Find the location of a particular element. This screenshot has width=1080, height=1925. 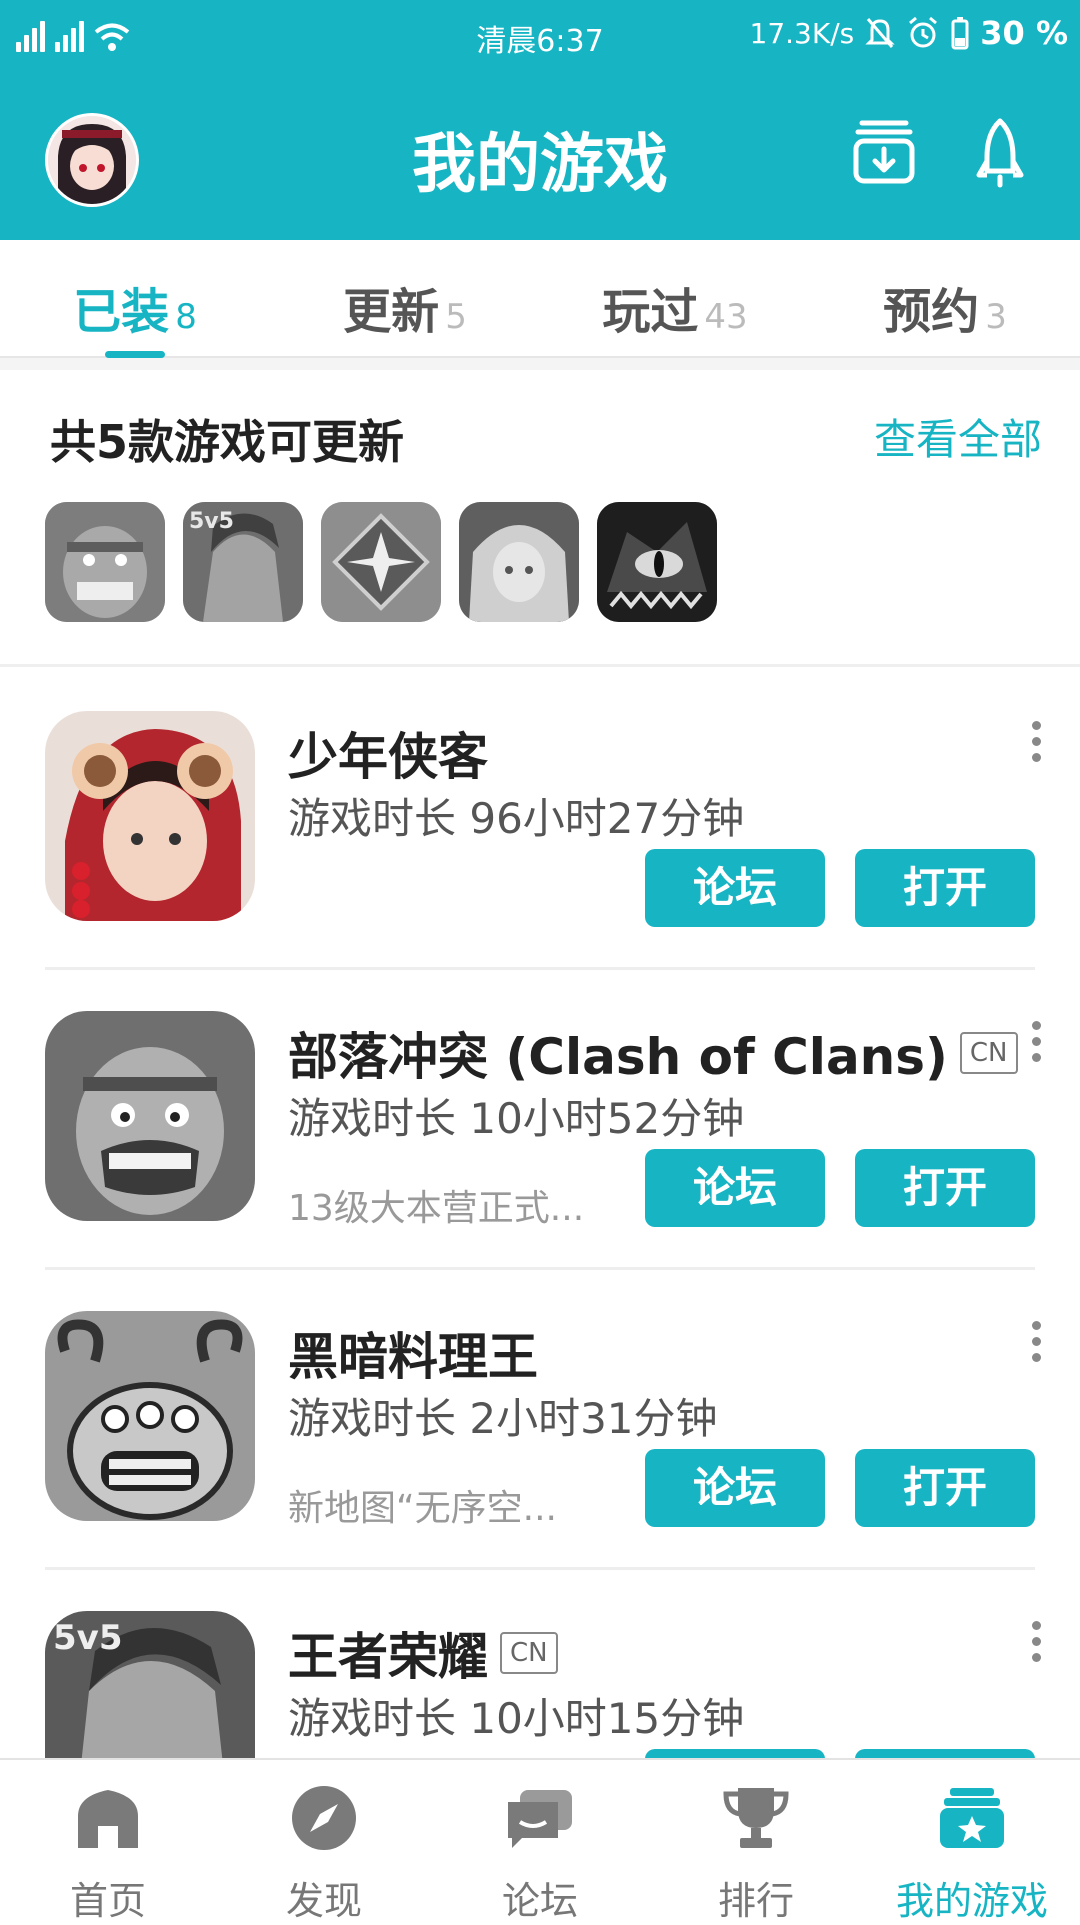

app-header: 我的游戏 is located at coordinates (540, 157).